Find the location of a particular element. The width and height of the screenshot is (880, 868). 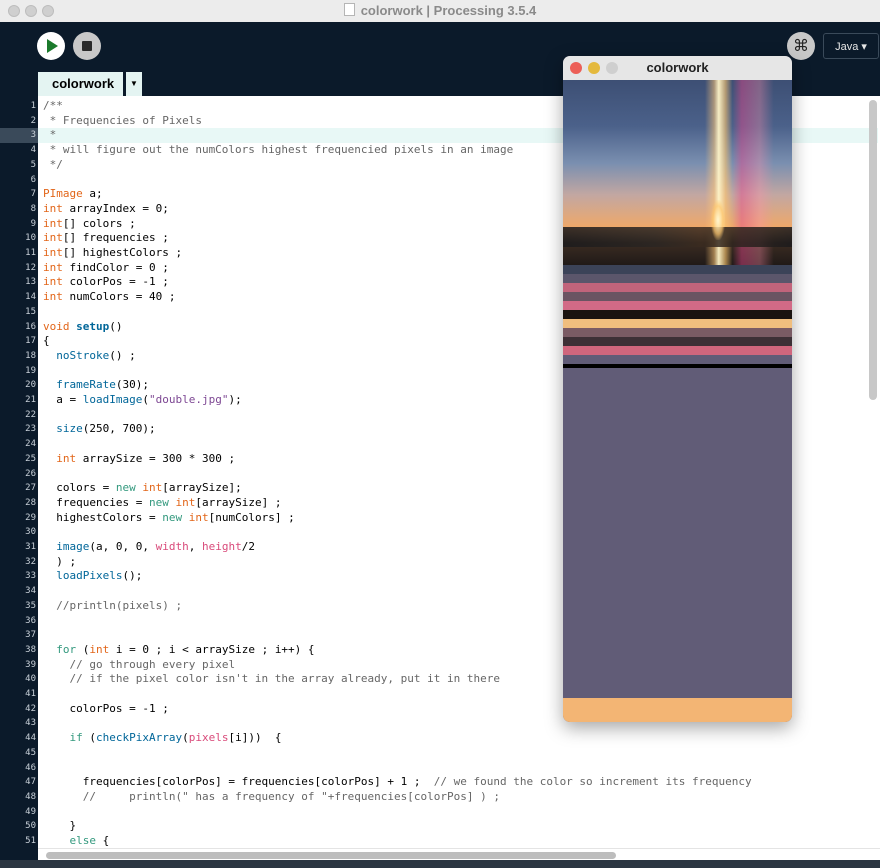

line-number: 20 is located at coordinates (30, 385).